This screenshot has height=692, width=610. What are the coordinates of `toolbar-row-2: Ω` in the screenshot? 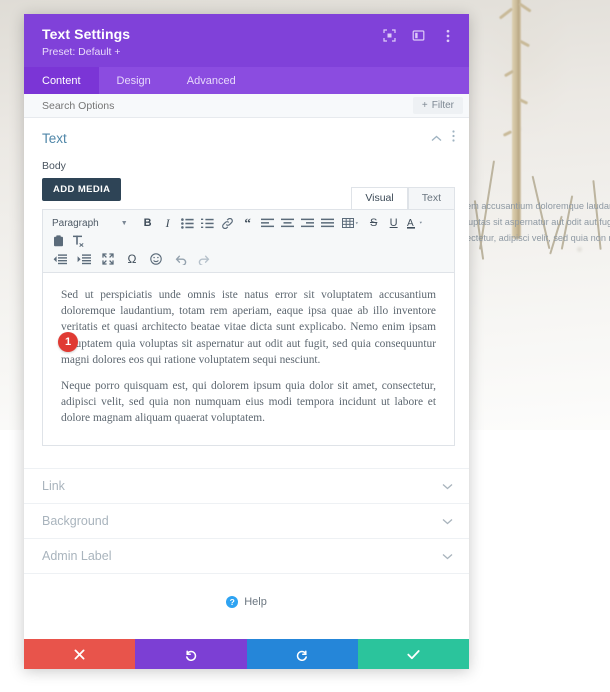 It's located at (248, 259).